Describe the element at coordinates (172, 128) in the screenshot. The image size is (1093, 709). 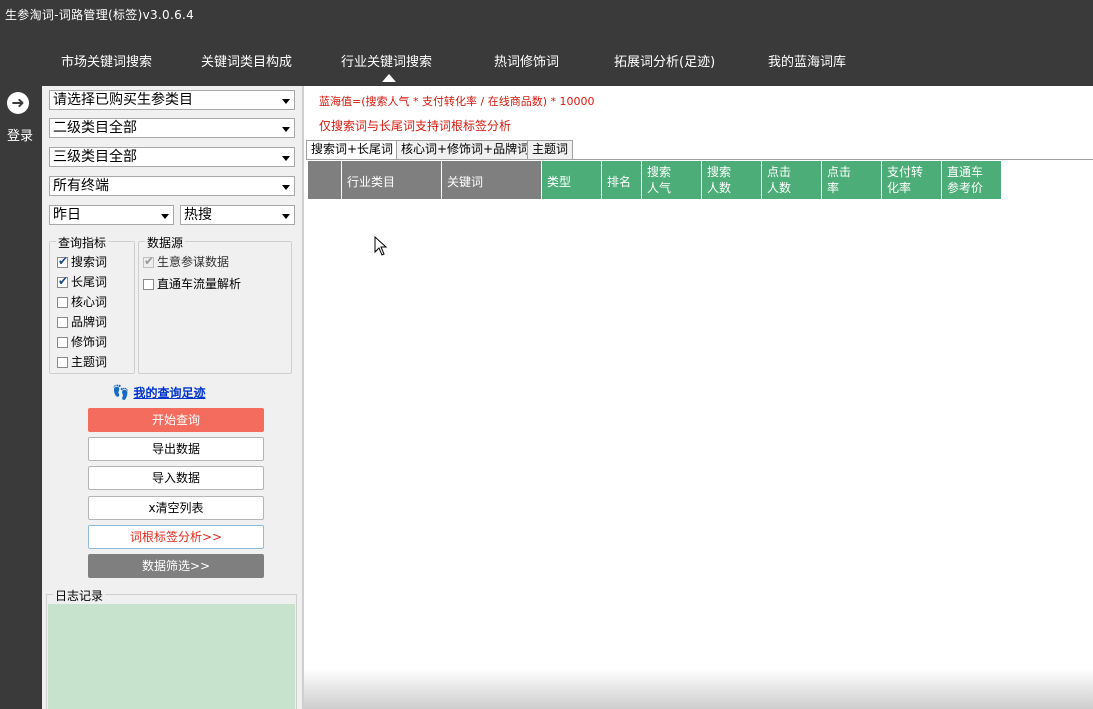
I see `level2-category-select: 二级类目全部` at that location.